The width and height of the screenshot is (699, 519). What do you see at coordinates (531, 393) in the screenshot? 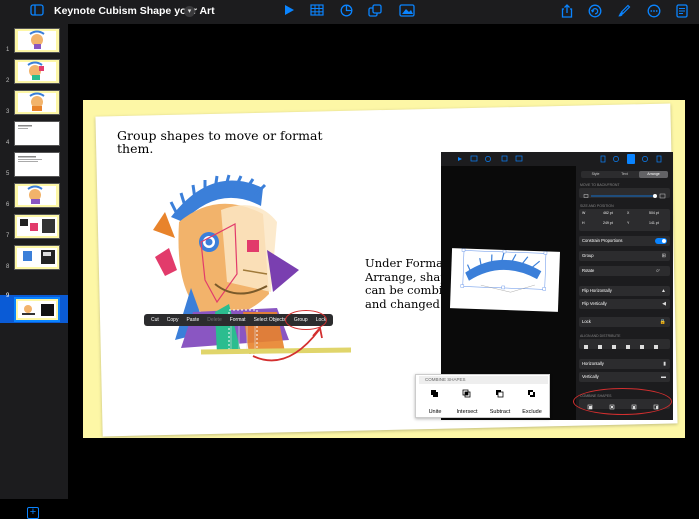
I see `exclude-icon` at bounding box center [531, 393].